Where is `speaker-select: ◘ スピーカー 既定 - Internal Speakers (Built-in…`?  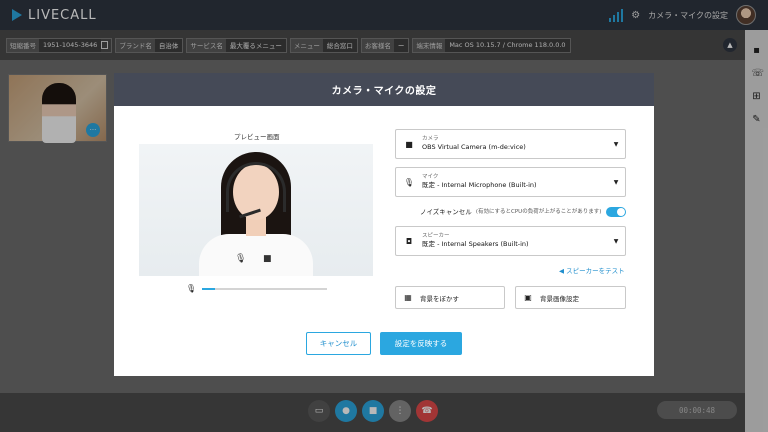
speaker-select: ◘ スピーカー 既定 - Internal Speakers (Built-in… is located at coordinates (510, 241).